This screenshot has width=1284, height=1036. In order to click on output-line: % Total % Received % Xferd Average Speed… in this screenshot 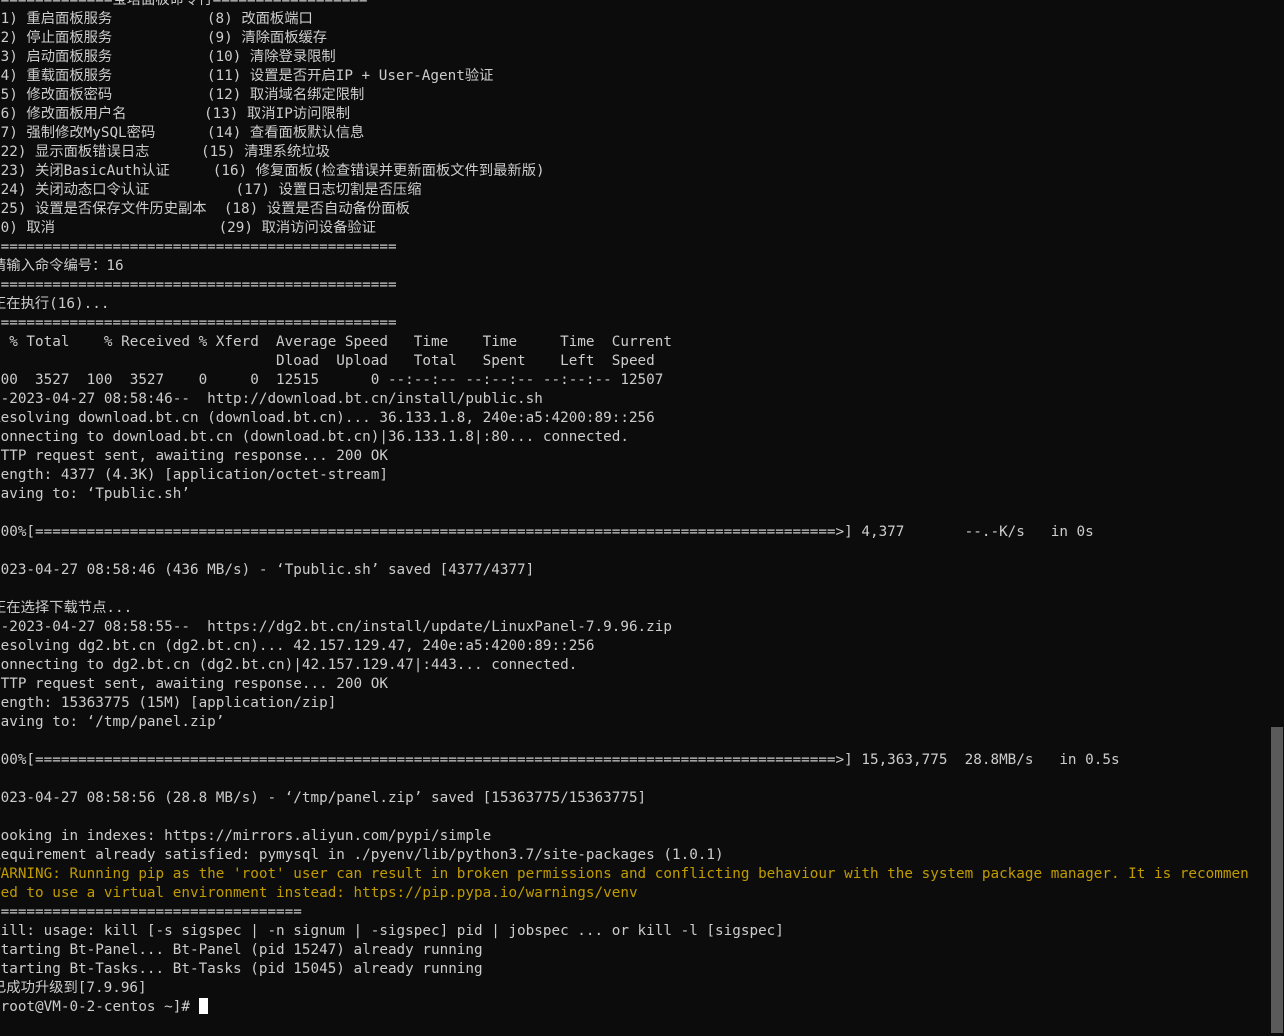, I will do `click(336, 342)`.